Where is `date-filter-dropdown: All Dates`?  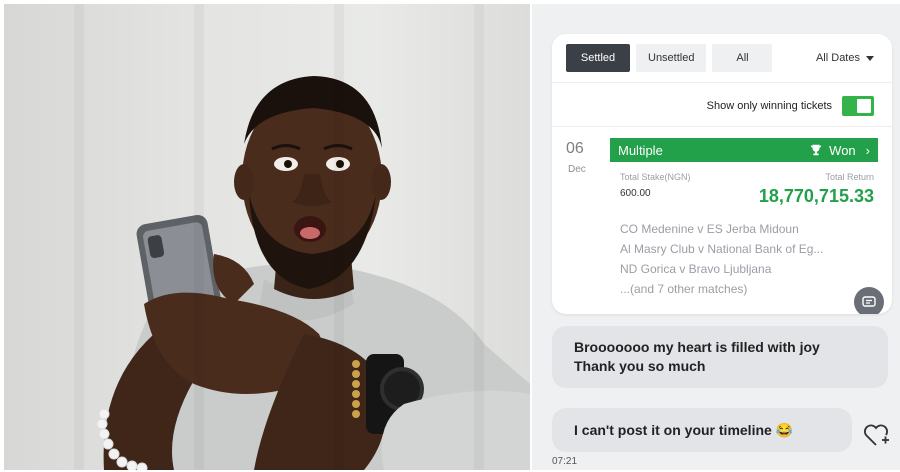 date-filter-dropdown: All Dates is located at coordinates (845, 58).